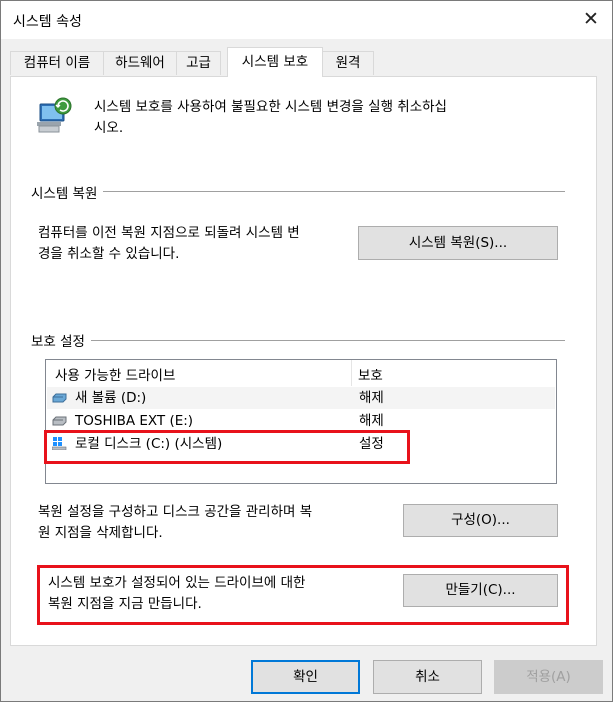 This screenshot has width=613, height=702. Describe the element at coordinates (198, 63) in the screenshot. I see `tab-advanced: 고급` at that location.